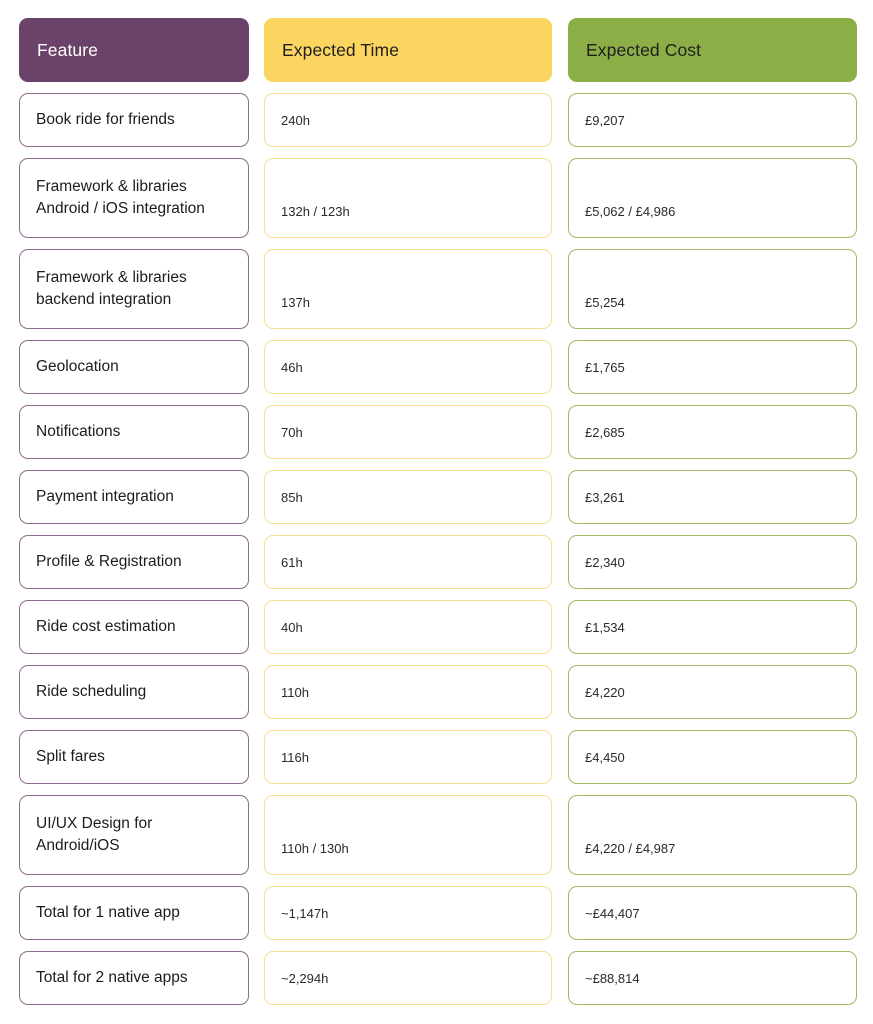  I want to click on feature-label-line1: UI/UX Design for, so click(94, 823).